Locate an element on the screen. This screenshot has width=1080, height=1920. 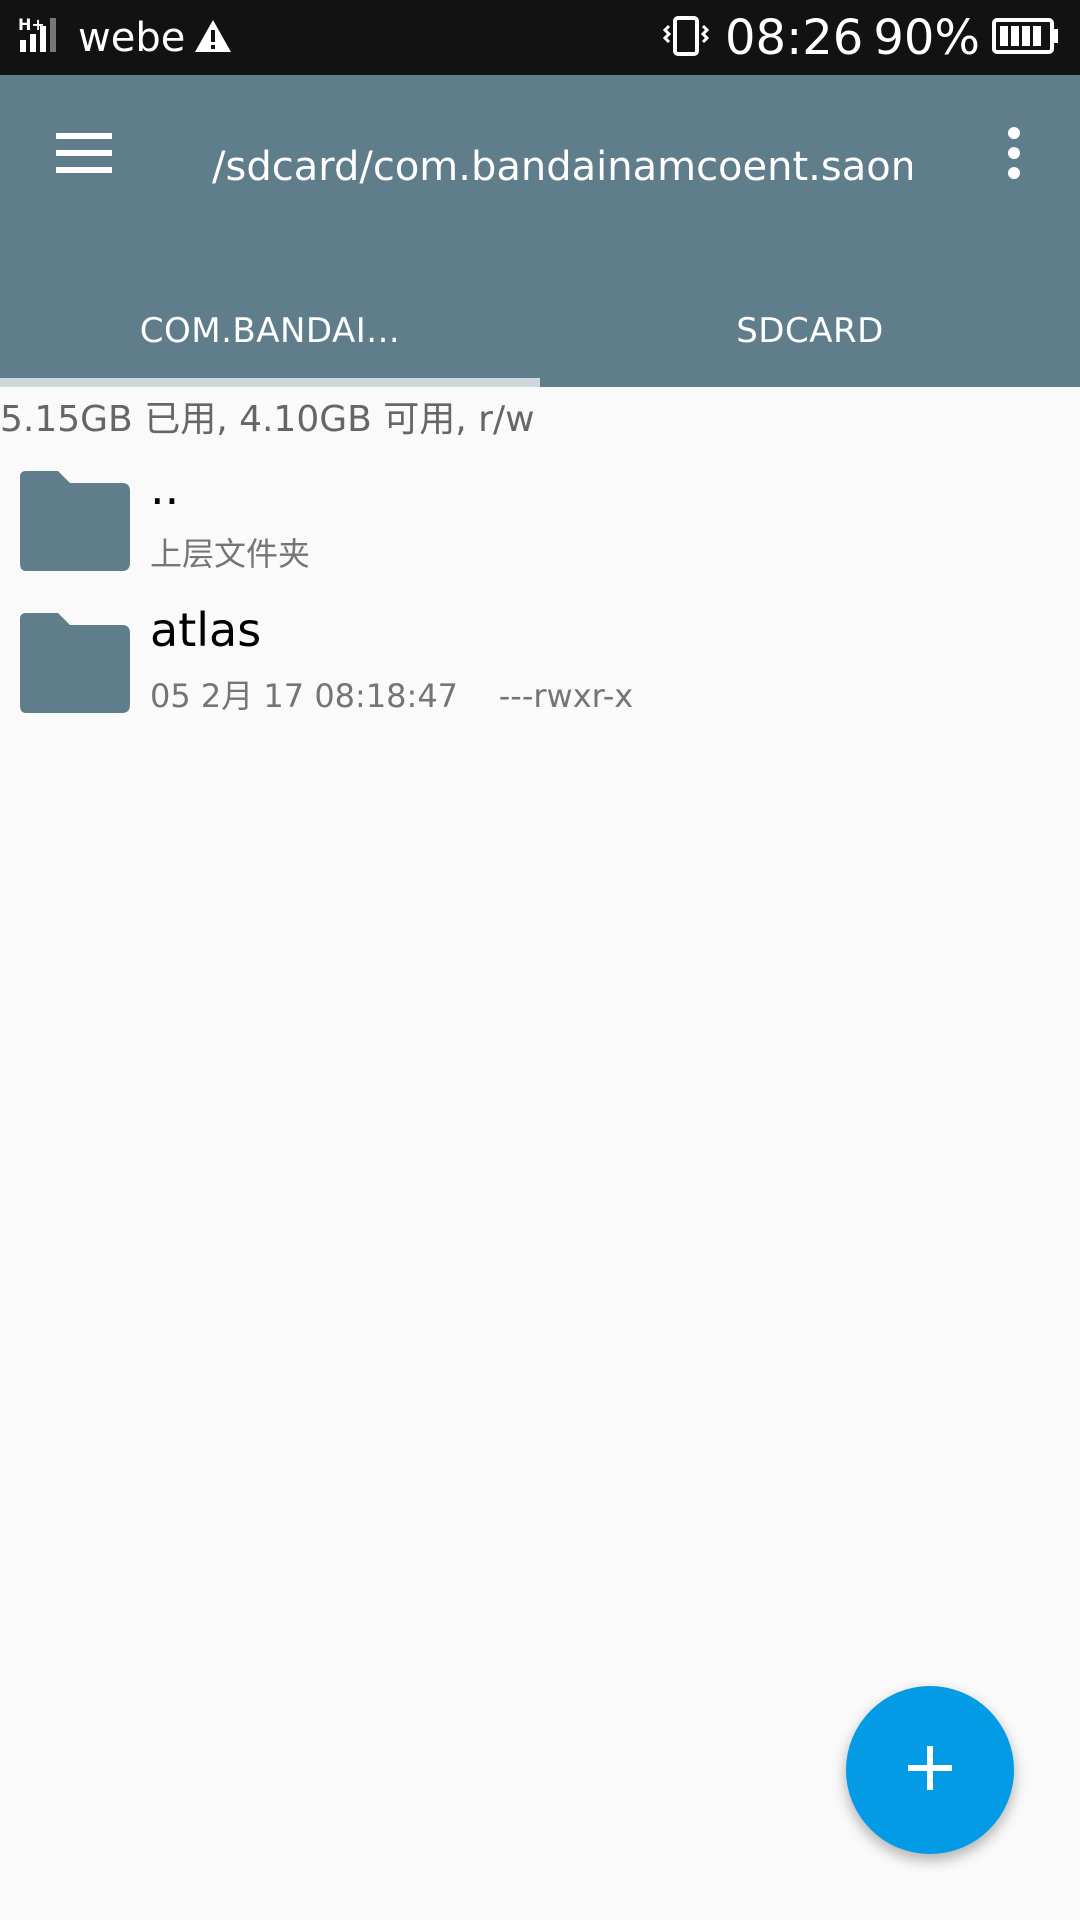
plus-icon is located at coordinates (930, 1770).